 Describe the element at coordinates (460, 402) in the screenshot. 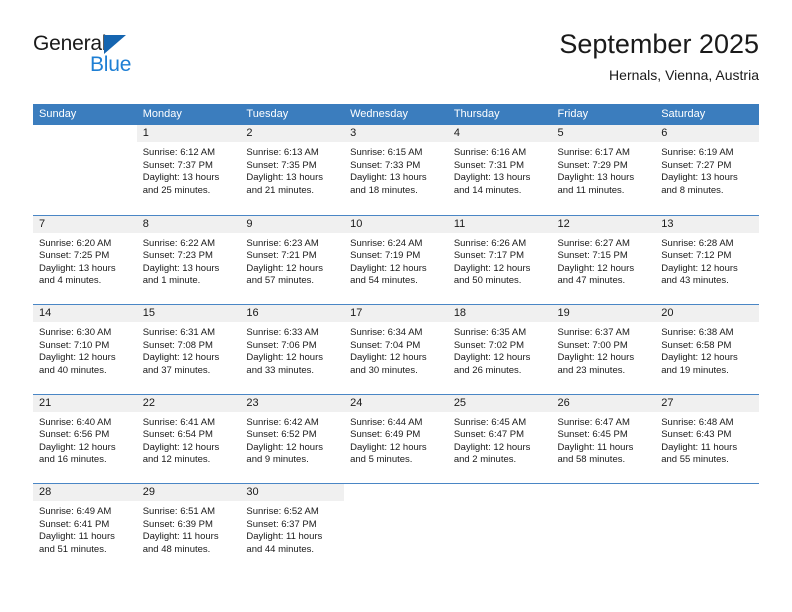

I see `day-number: 25` at that location.